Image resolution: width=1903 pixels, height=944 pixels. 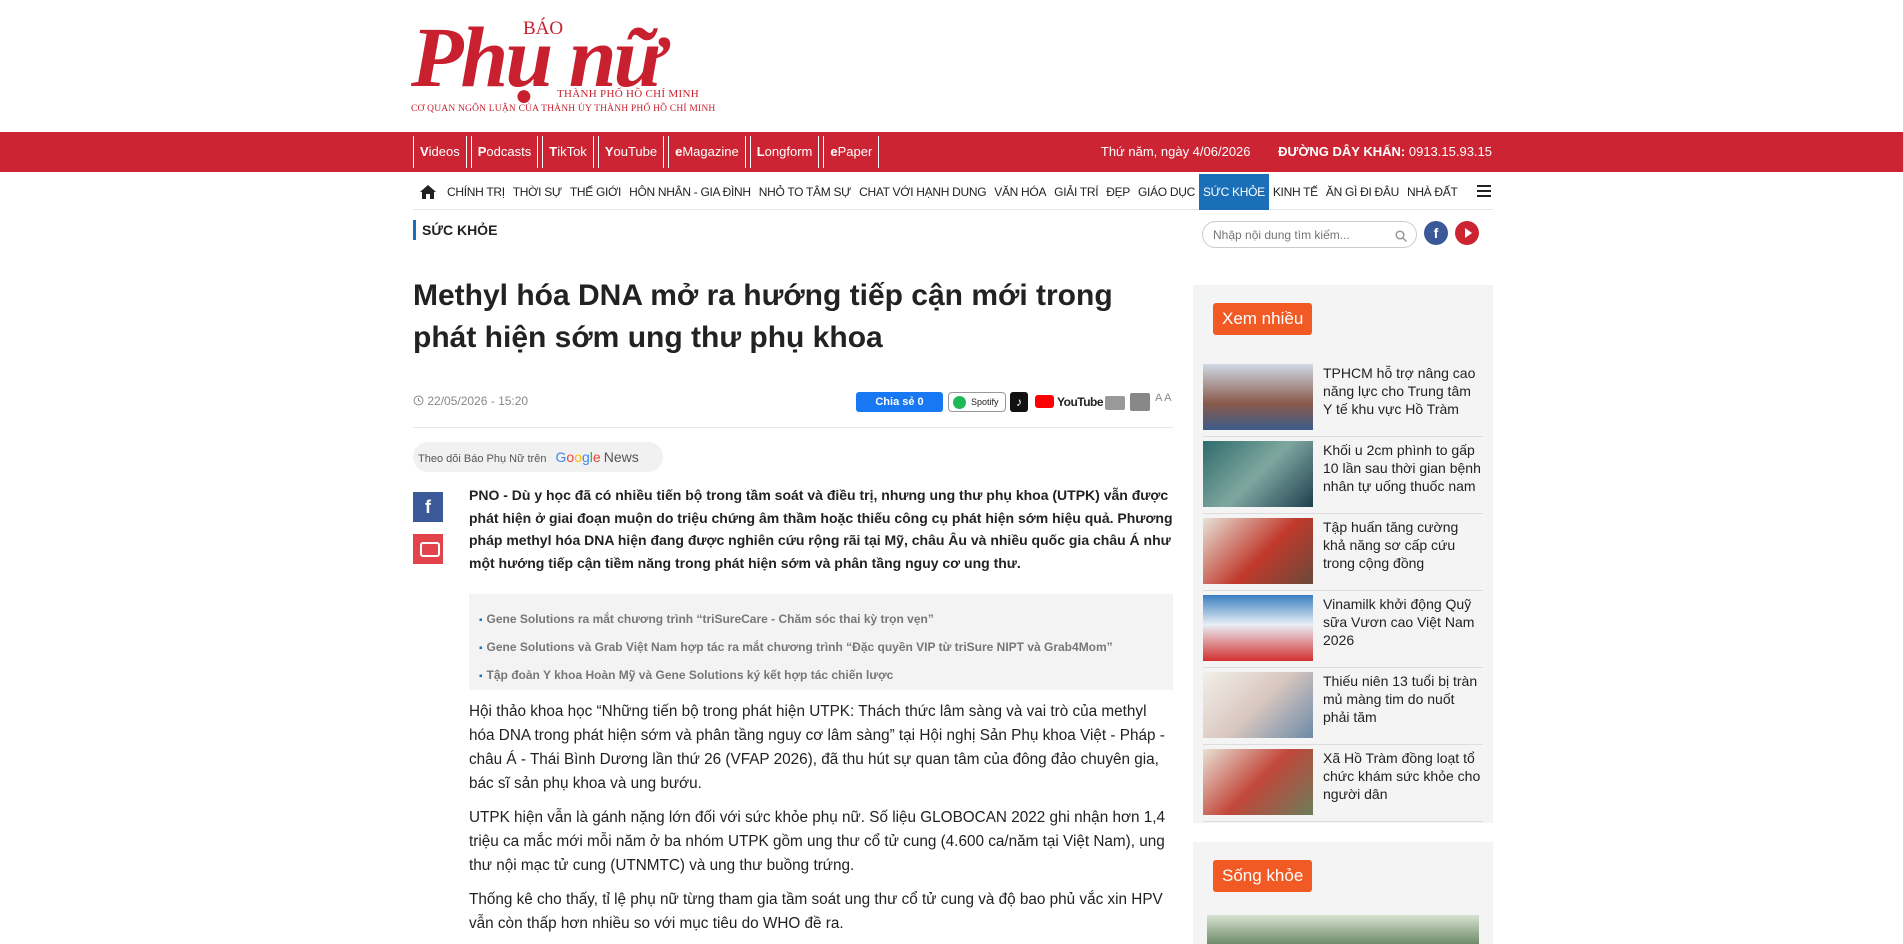 I want to click on side-facebook-share-icon: f, so click(x=428, y=507).